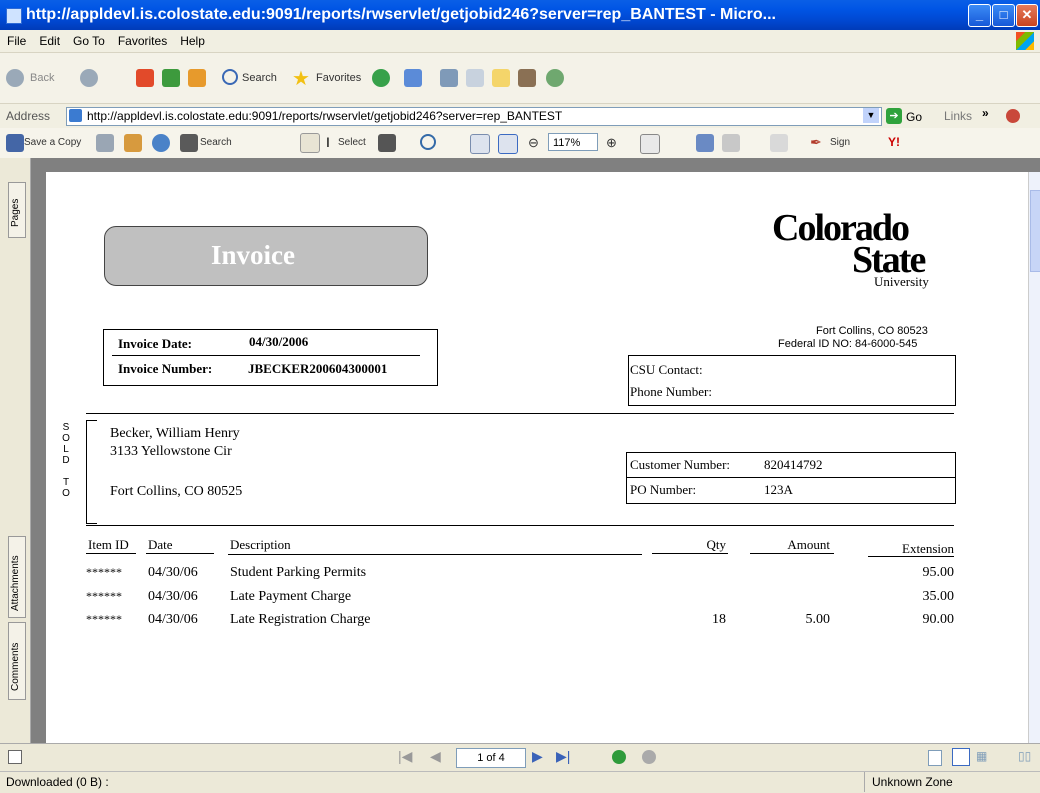 The height and width of the screenshot is (793, 1040). Describe the element at coordinates (793, 464) in the screenshot. I see `customer-number-value: 820414792` at that location.